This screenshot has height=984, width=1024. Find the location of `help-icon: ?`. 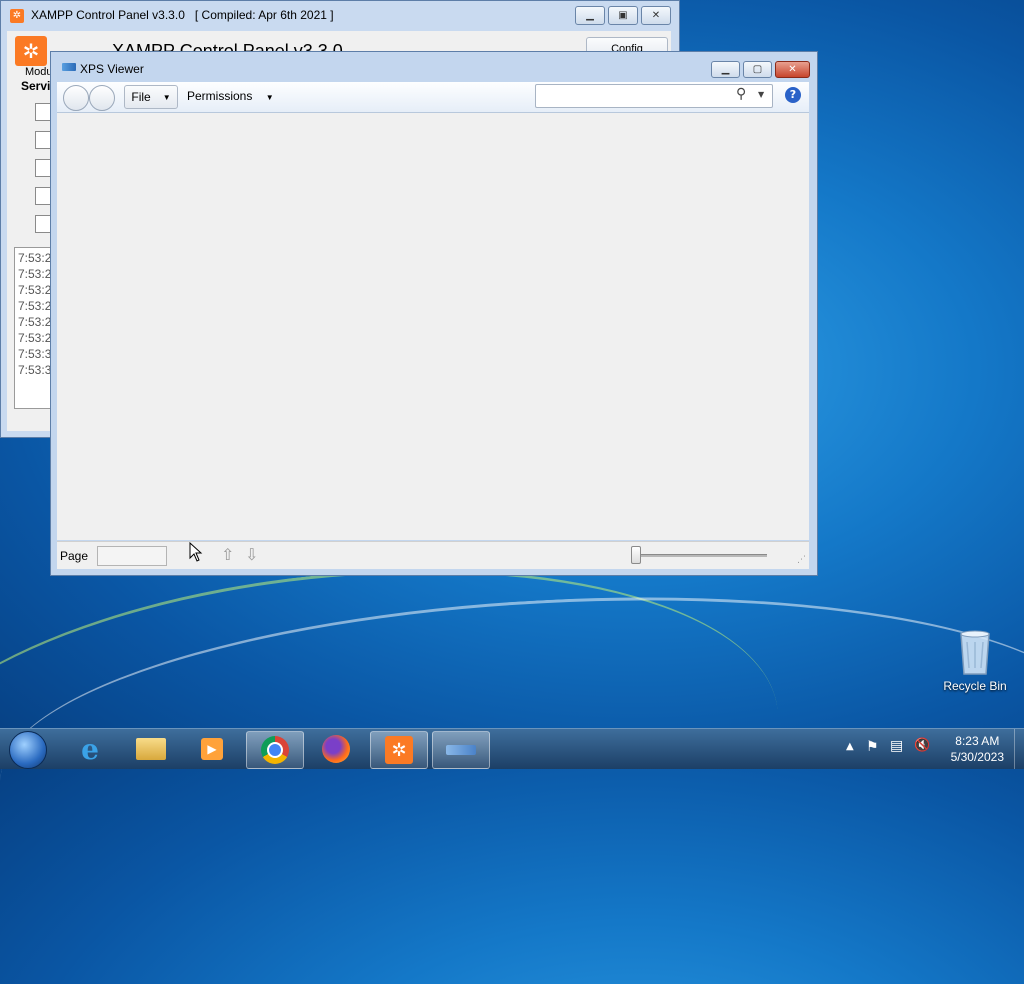

help-icon: ? is located at coordinates (793, 95).